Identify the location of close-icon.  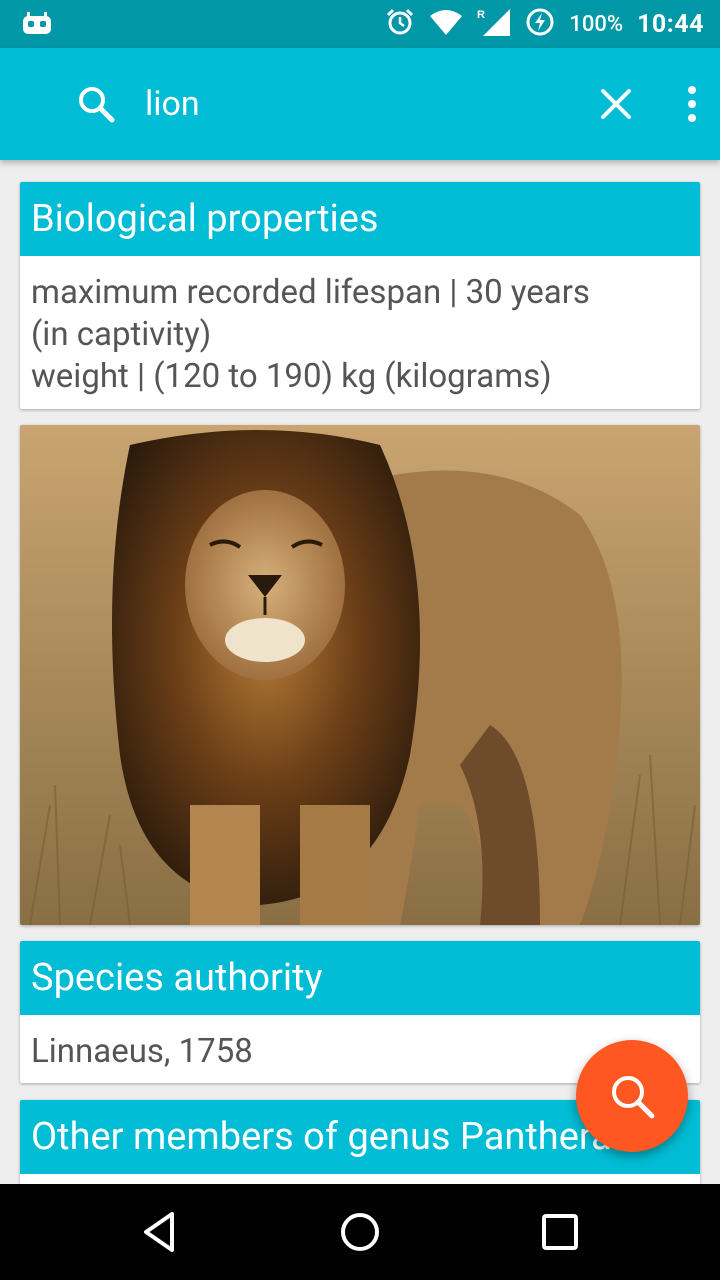
(616, 104).